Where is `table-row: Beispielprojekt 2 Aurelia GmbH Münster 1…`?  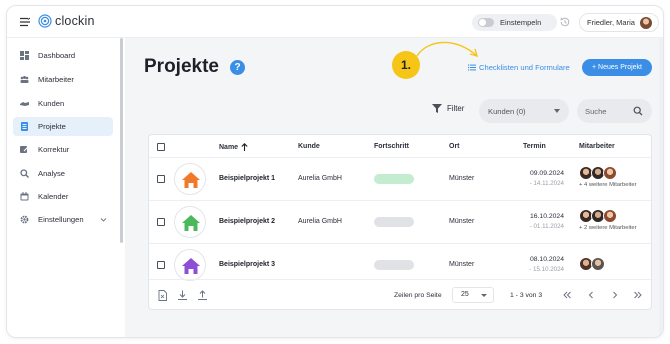
table-row: Beispielprojekt 2 Aurelia GmbH Münster 1… is located at coordinates (400, 221).